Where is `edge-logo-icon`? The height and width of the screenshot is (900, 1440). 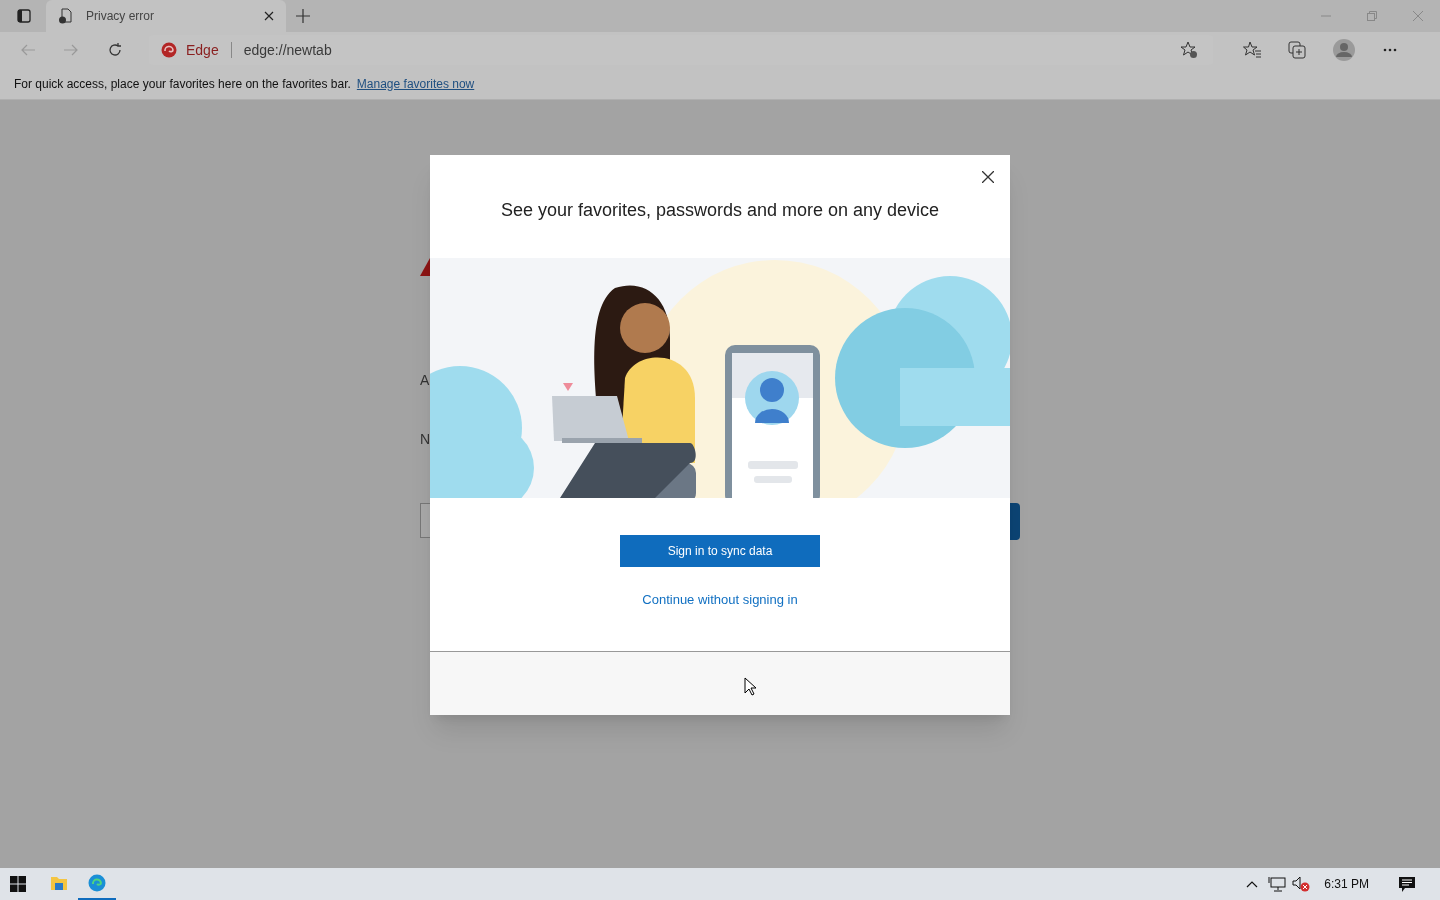
edge-logo-icon is located at coordinates (169, 50).